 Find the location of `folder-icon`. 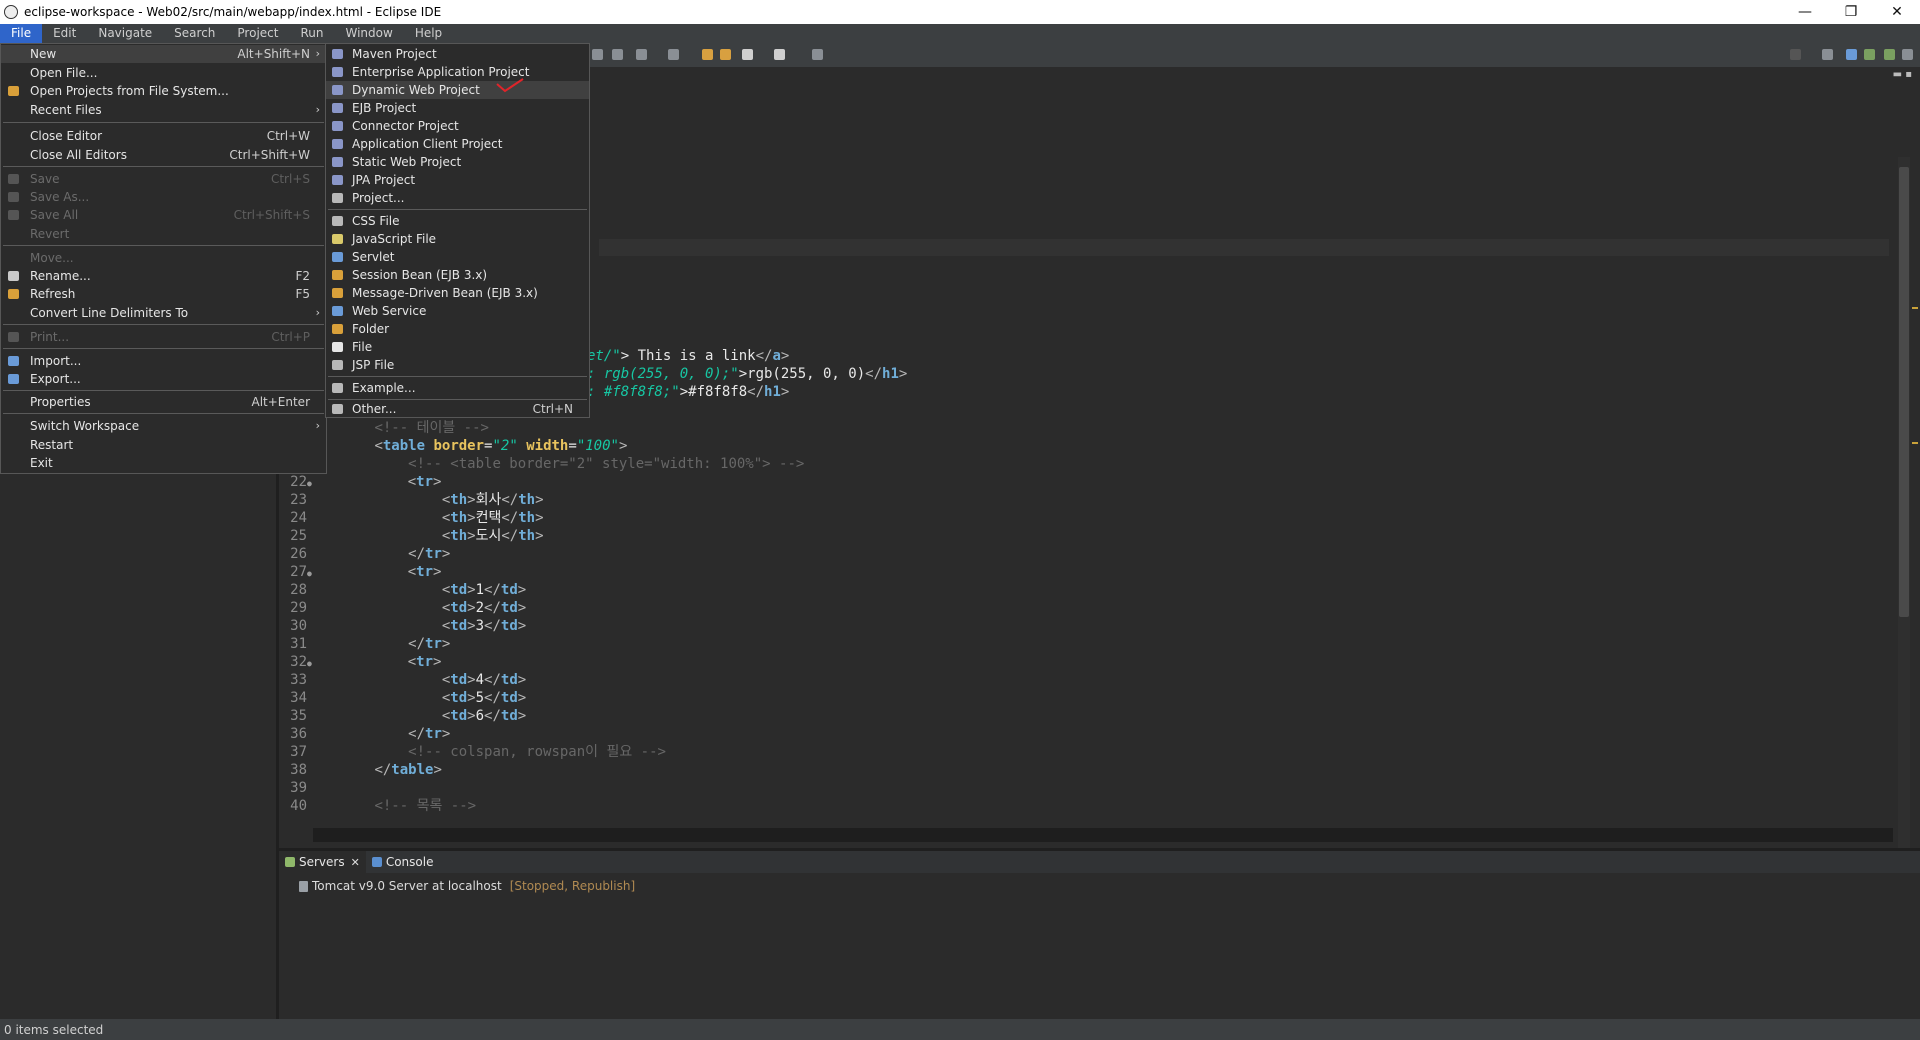

folder-icon is located at coordinates (13, 91).